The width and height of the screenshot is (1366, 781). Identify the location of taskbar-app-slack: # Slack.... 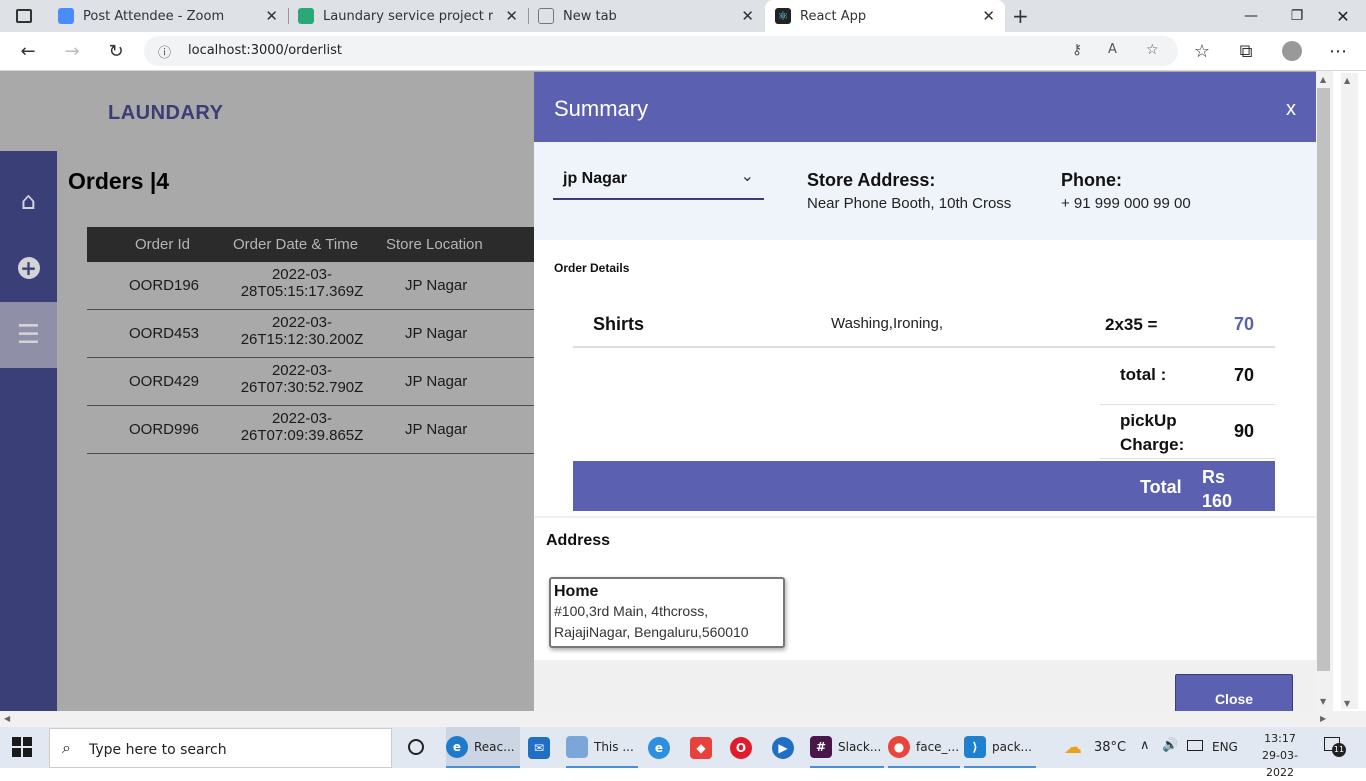
(847, 747).